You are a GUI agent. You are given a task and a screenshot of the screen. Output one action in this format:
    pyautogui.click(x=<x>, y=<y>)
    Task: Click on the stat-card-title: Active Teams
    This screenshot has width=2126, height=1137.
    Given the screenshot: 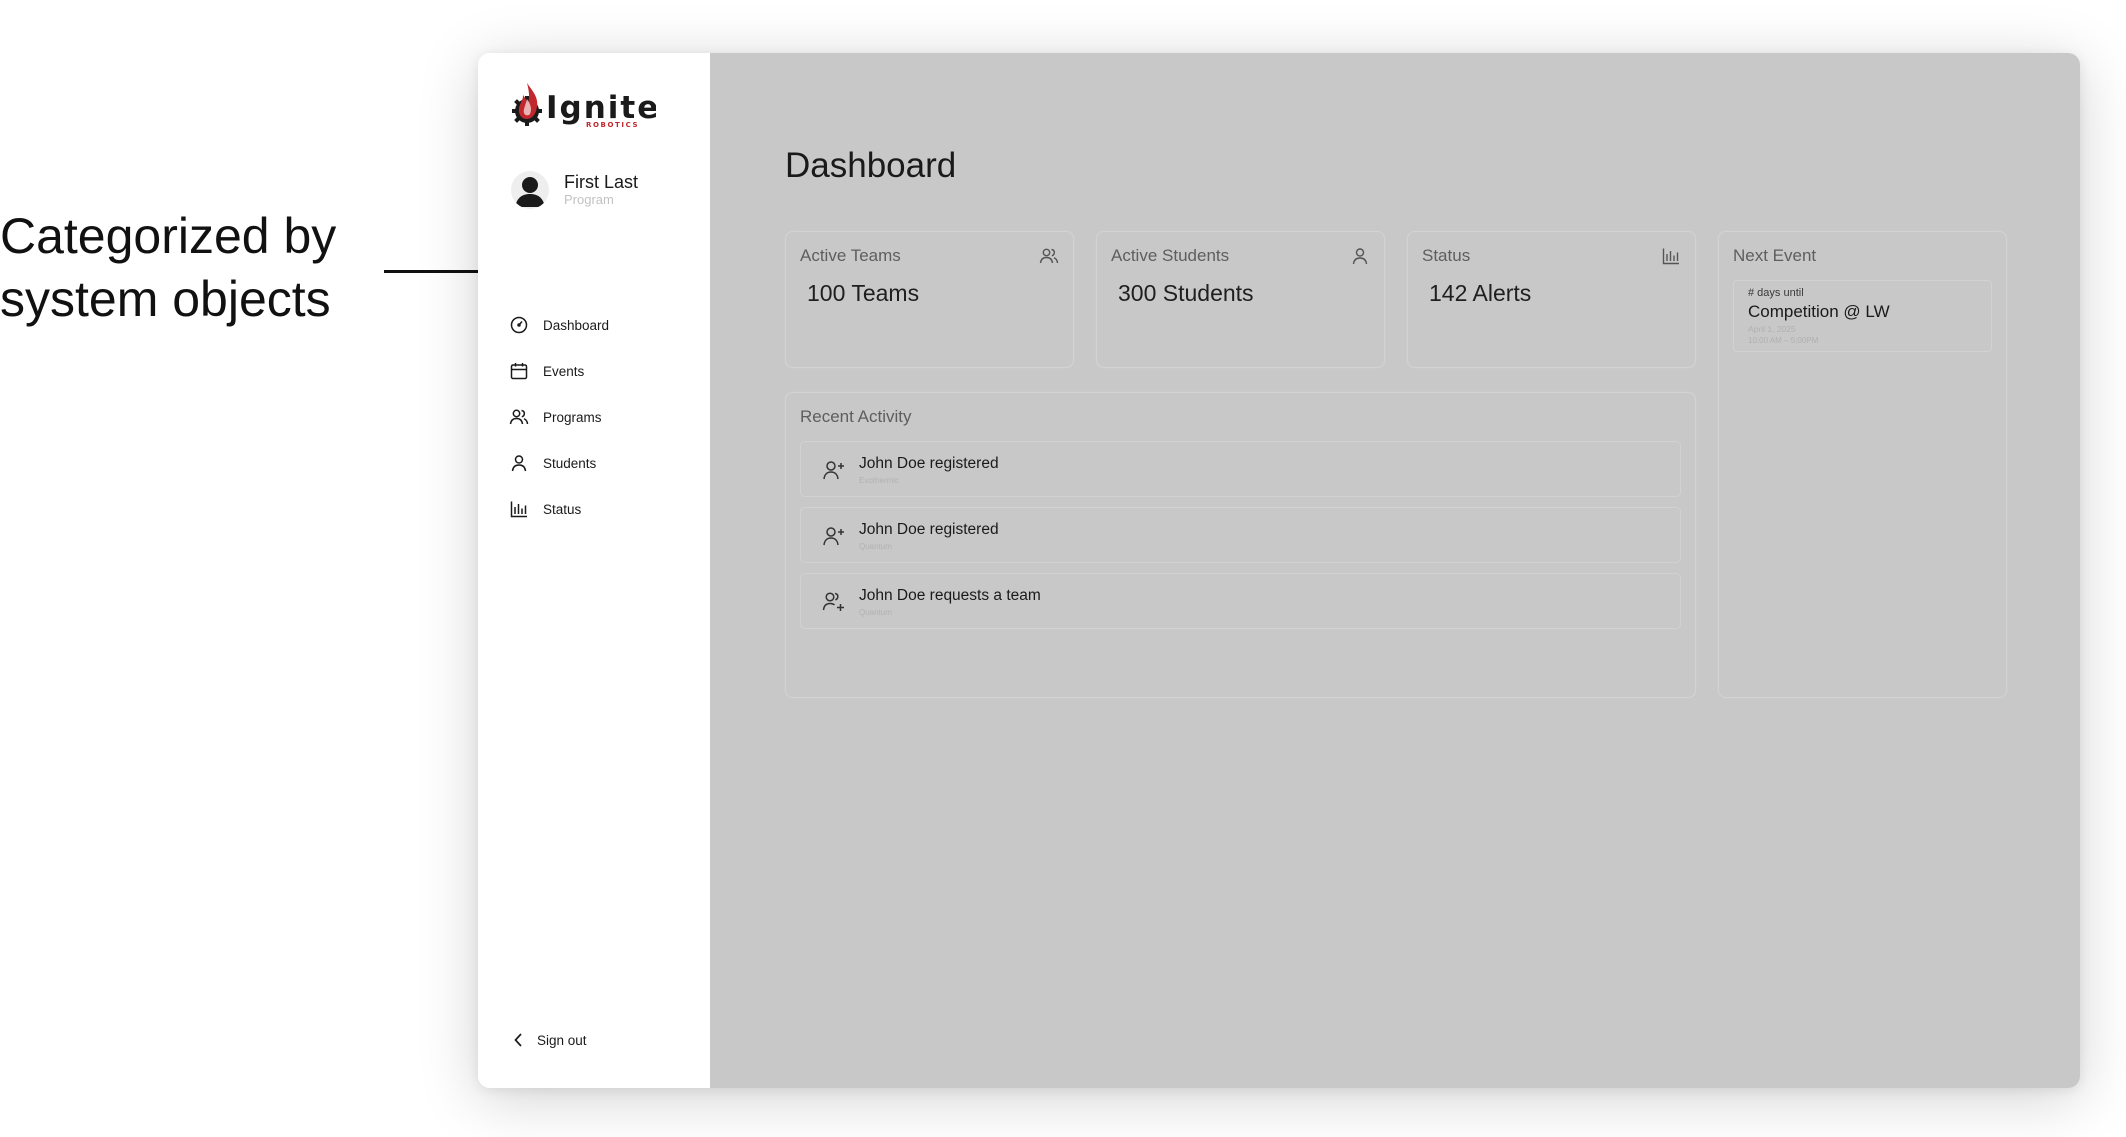 What is the action you would take?
    pyautogui.click(x=850, y=255)
    